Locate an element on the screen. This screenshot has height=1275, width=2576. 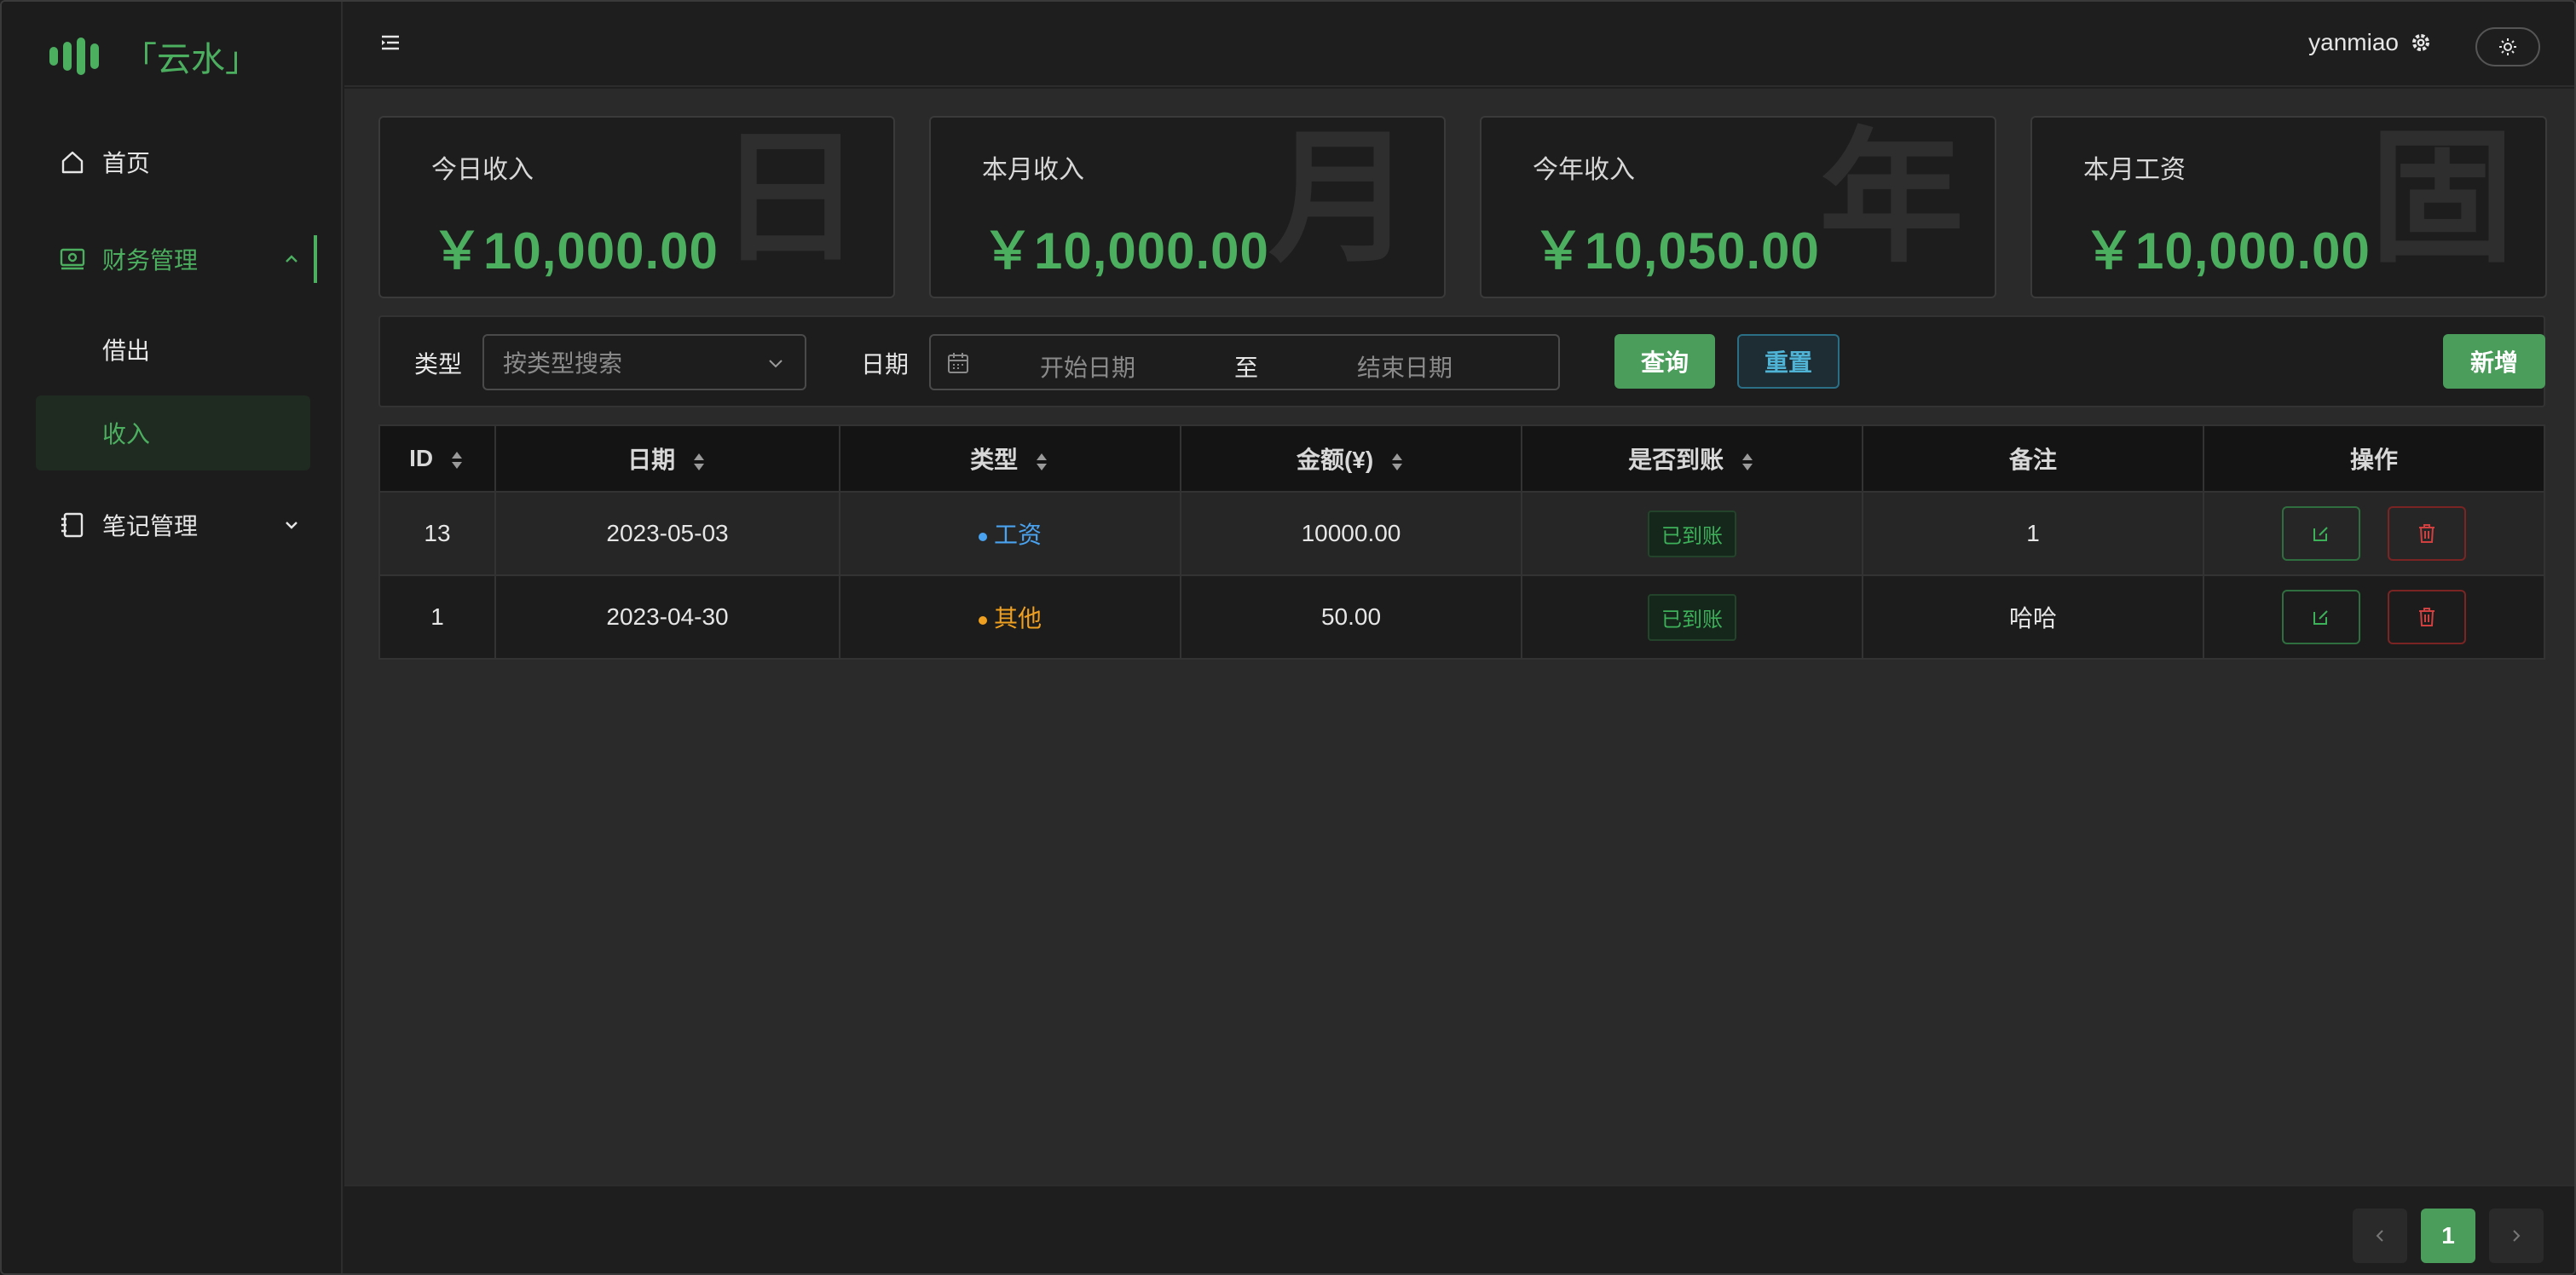
col-amount: 金额(¥) is located at coordinates (1351, 459).